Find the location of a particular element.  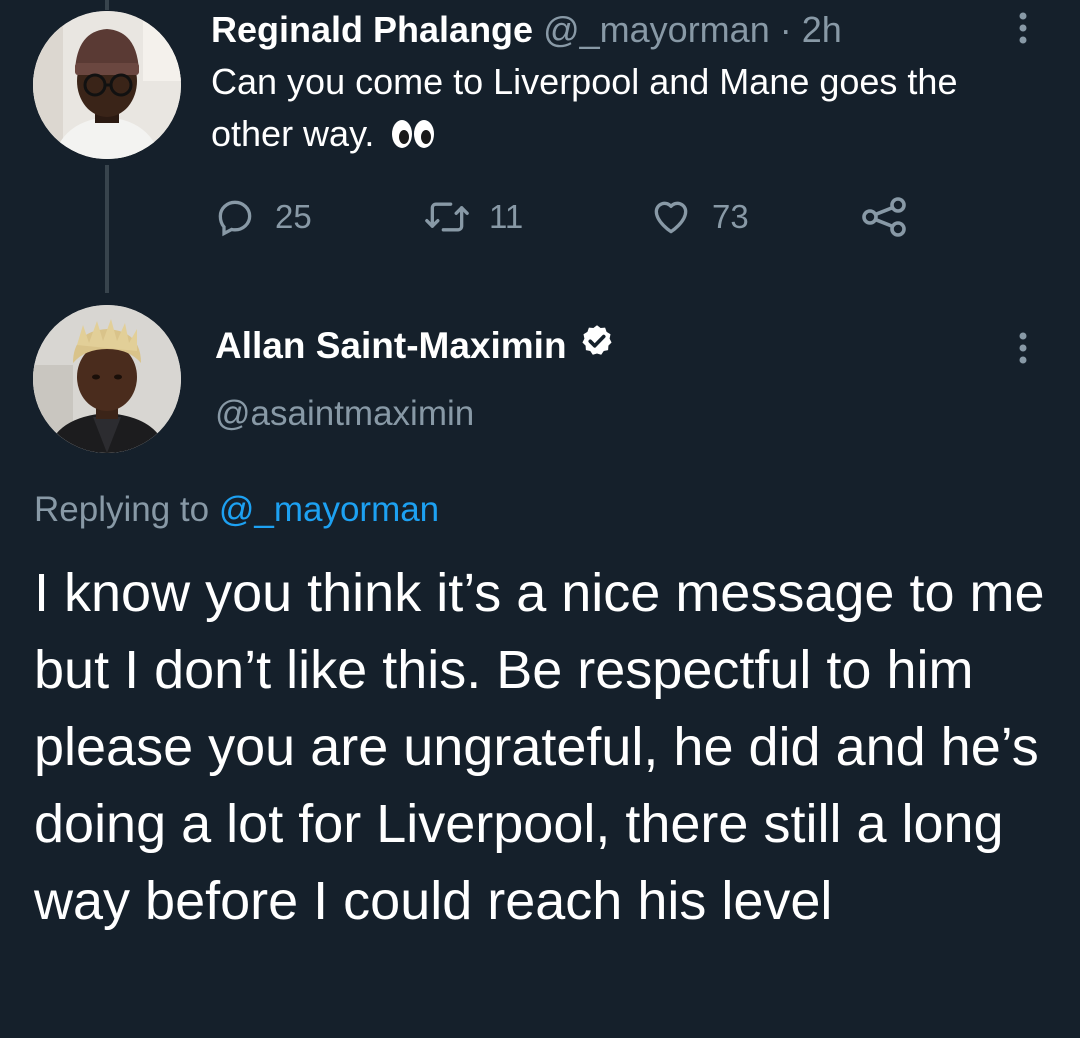

retweet-count: 11 is located at coordinates (506, 216).